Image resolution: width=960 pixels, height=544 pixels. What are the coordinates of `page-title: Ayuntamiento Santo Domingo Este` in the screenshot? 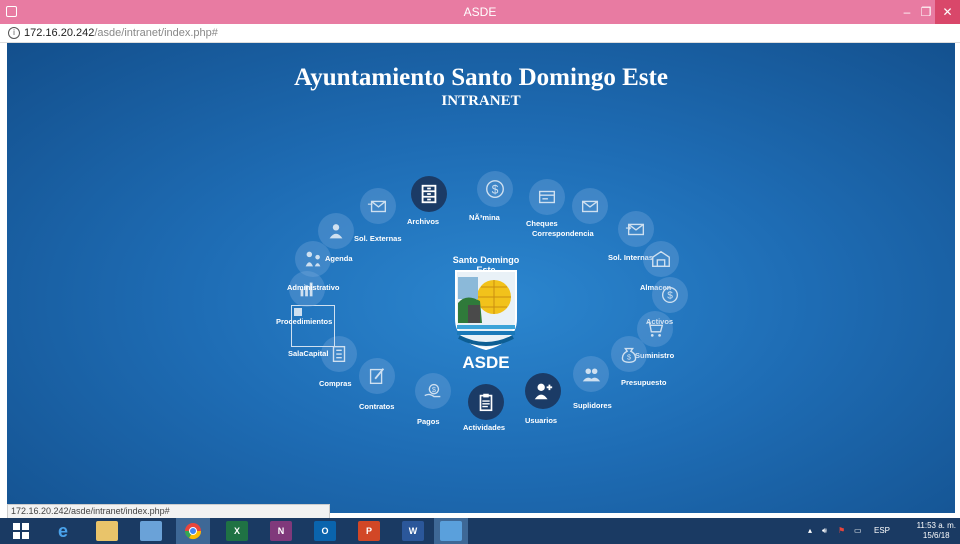 It's located at (481, 77).